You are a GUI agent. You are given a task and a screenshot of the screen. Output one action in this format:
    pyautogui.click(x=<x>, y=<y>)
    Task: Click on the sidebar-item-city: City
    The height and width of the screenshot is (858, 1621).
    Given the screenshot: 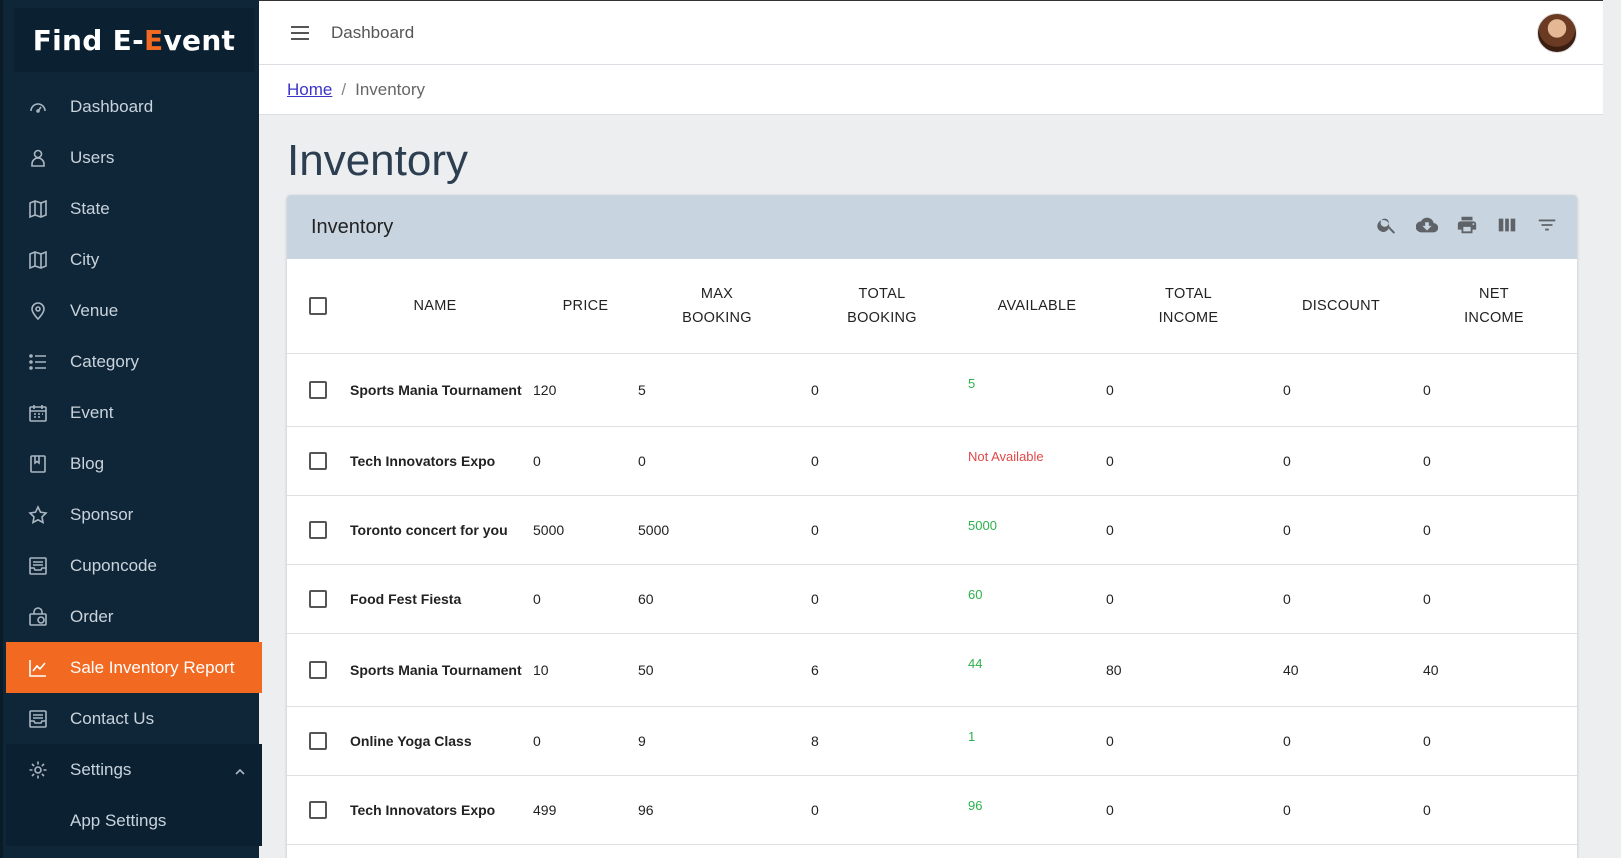 What is the action you would take?
    pyautogui.click(x=134, y=259)
    